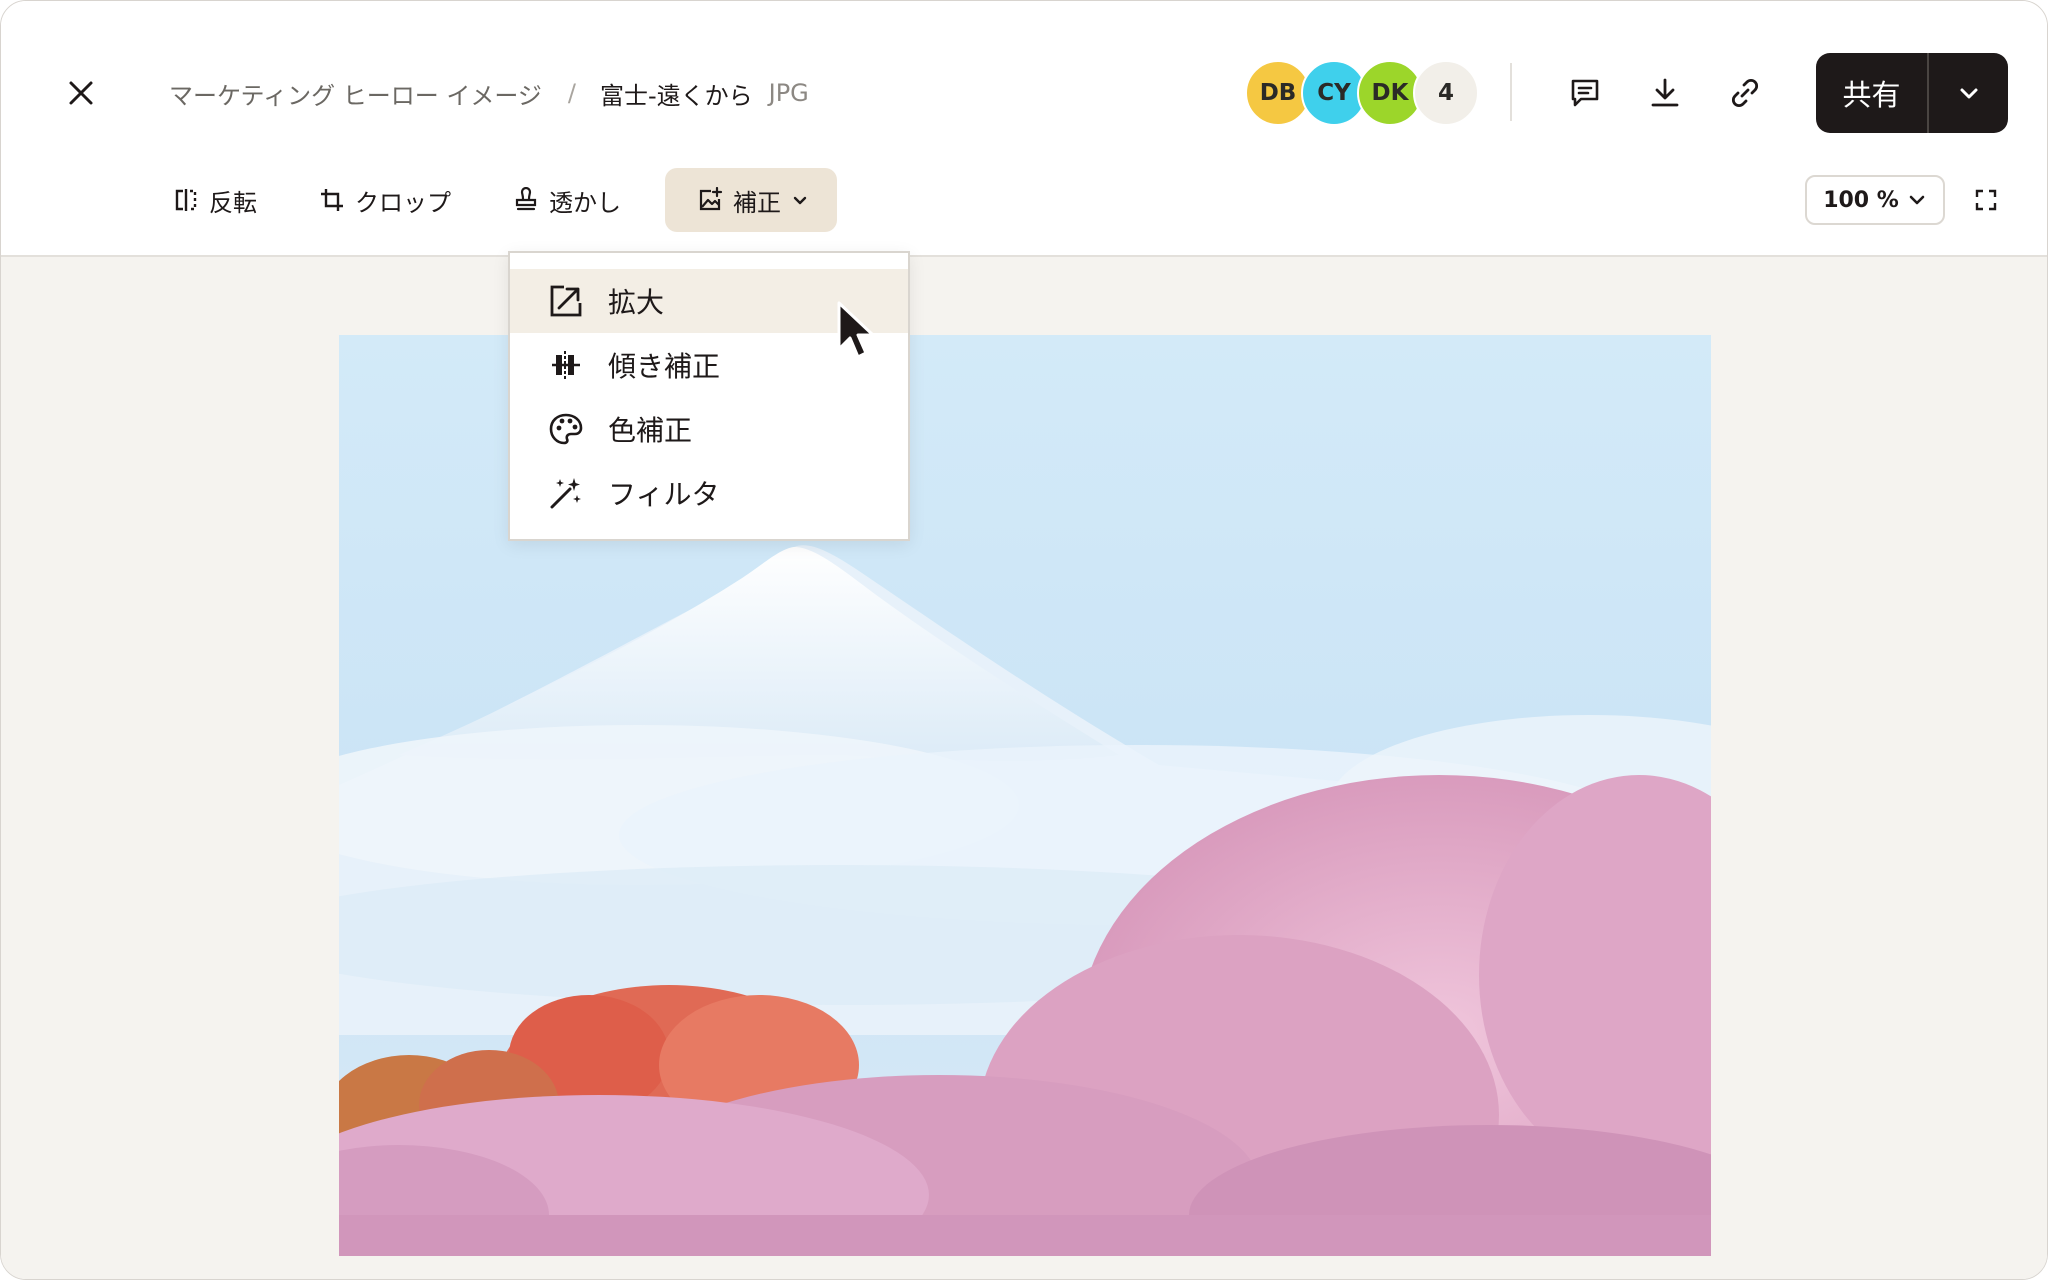  I want to click on watermark-button: 透かし, so click(567, 200).